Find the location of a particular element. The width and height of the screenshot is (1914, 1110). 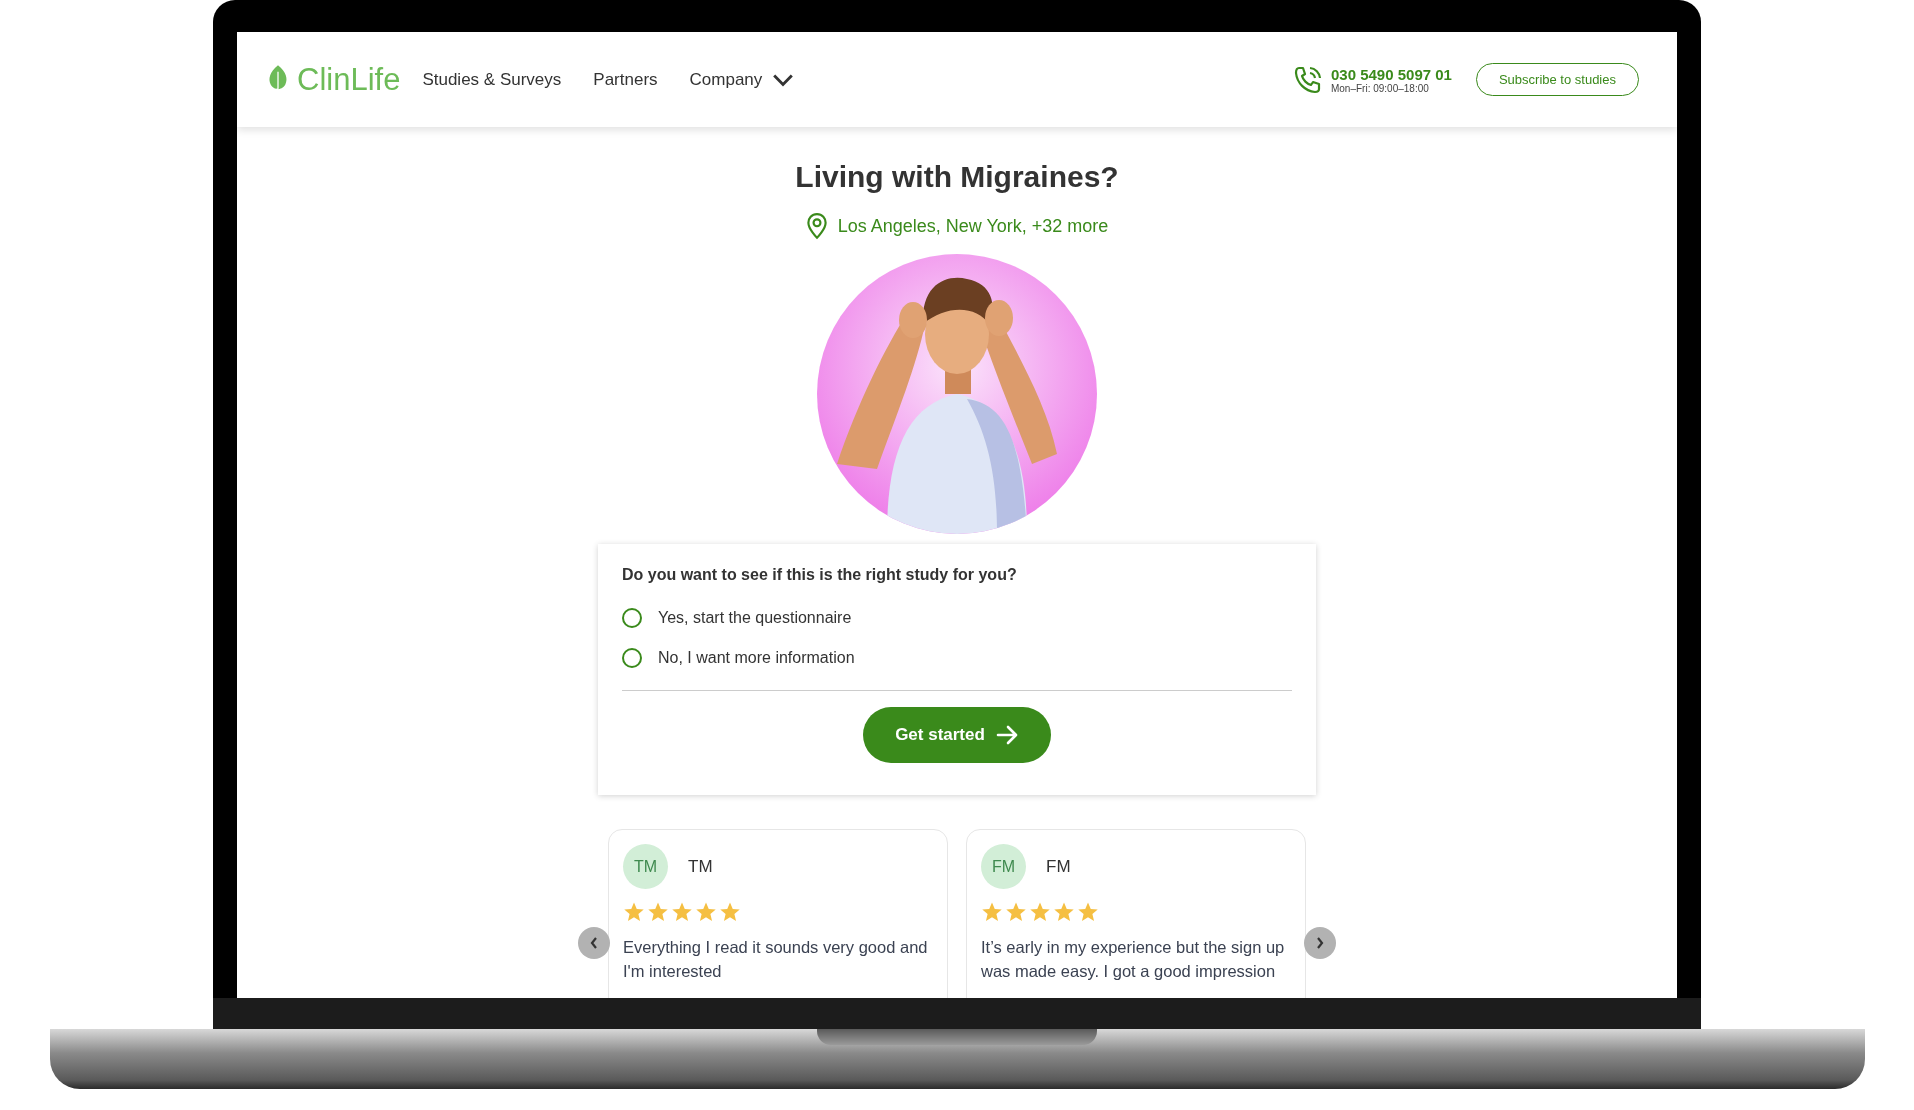

phone-number: 030 5490 5097 01 is located at coordinates (1391, 74).